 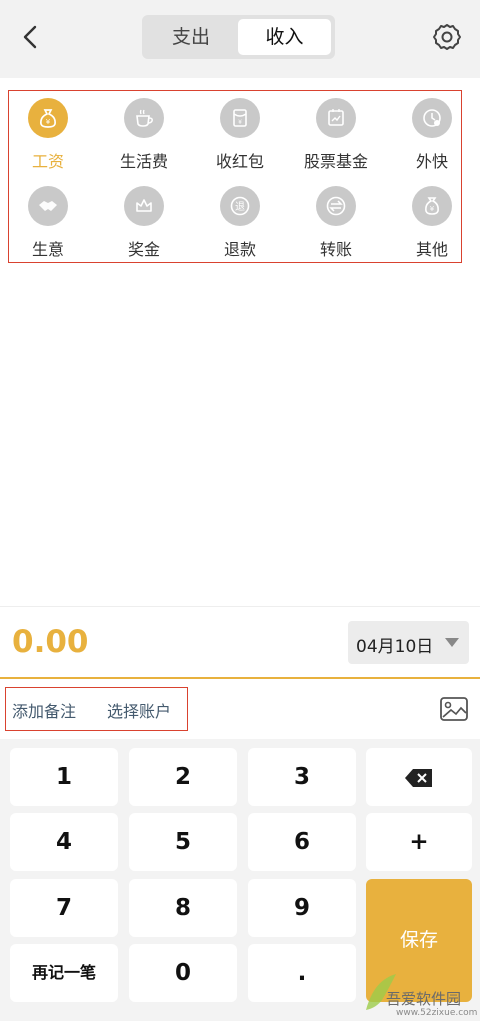 I want to click on category-label: 转账, so click(x=335, y=249).